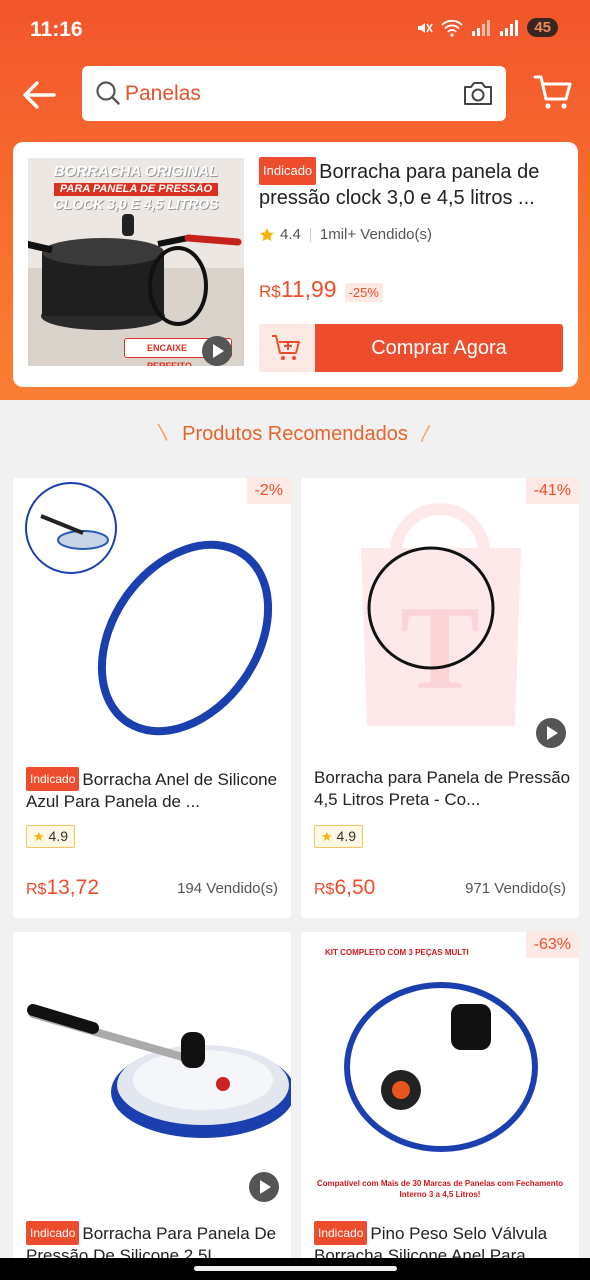 This screenshot has height=1280, width=590. What do you see at coordinates (159, 1071) in the screenshot?
I see `pressure-cooker-lid-image` at bounding box center [159, 1071].